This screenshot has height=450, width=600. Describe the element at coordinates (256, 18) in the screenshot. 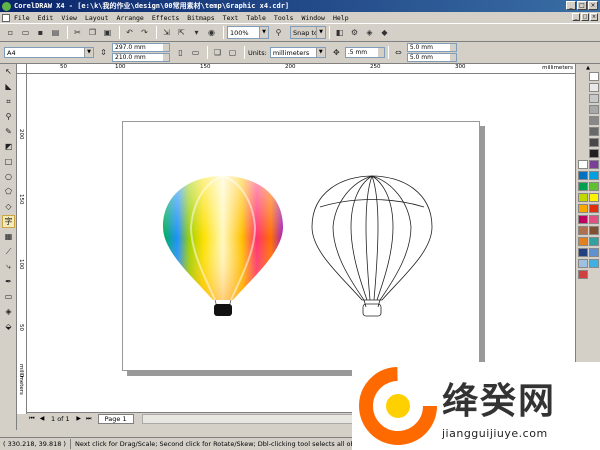

I see `menu-table: Table` at that location.